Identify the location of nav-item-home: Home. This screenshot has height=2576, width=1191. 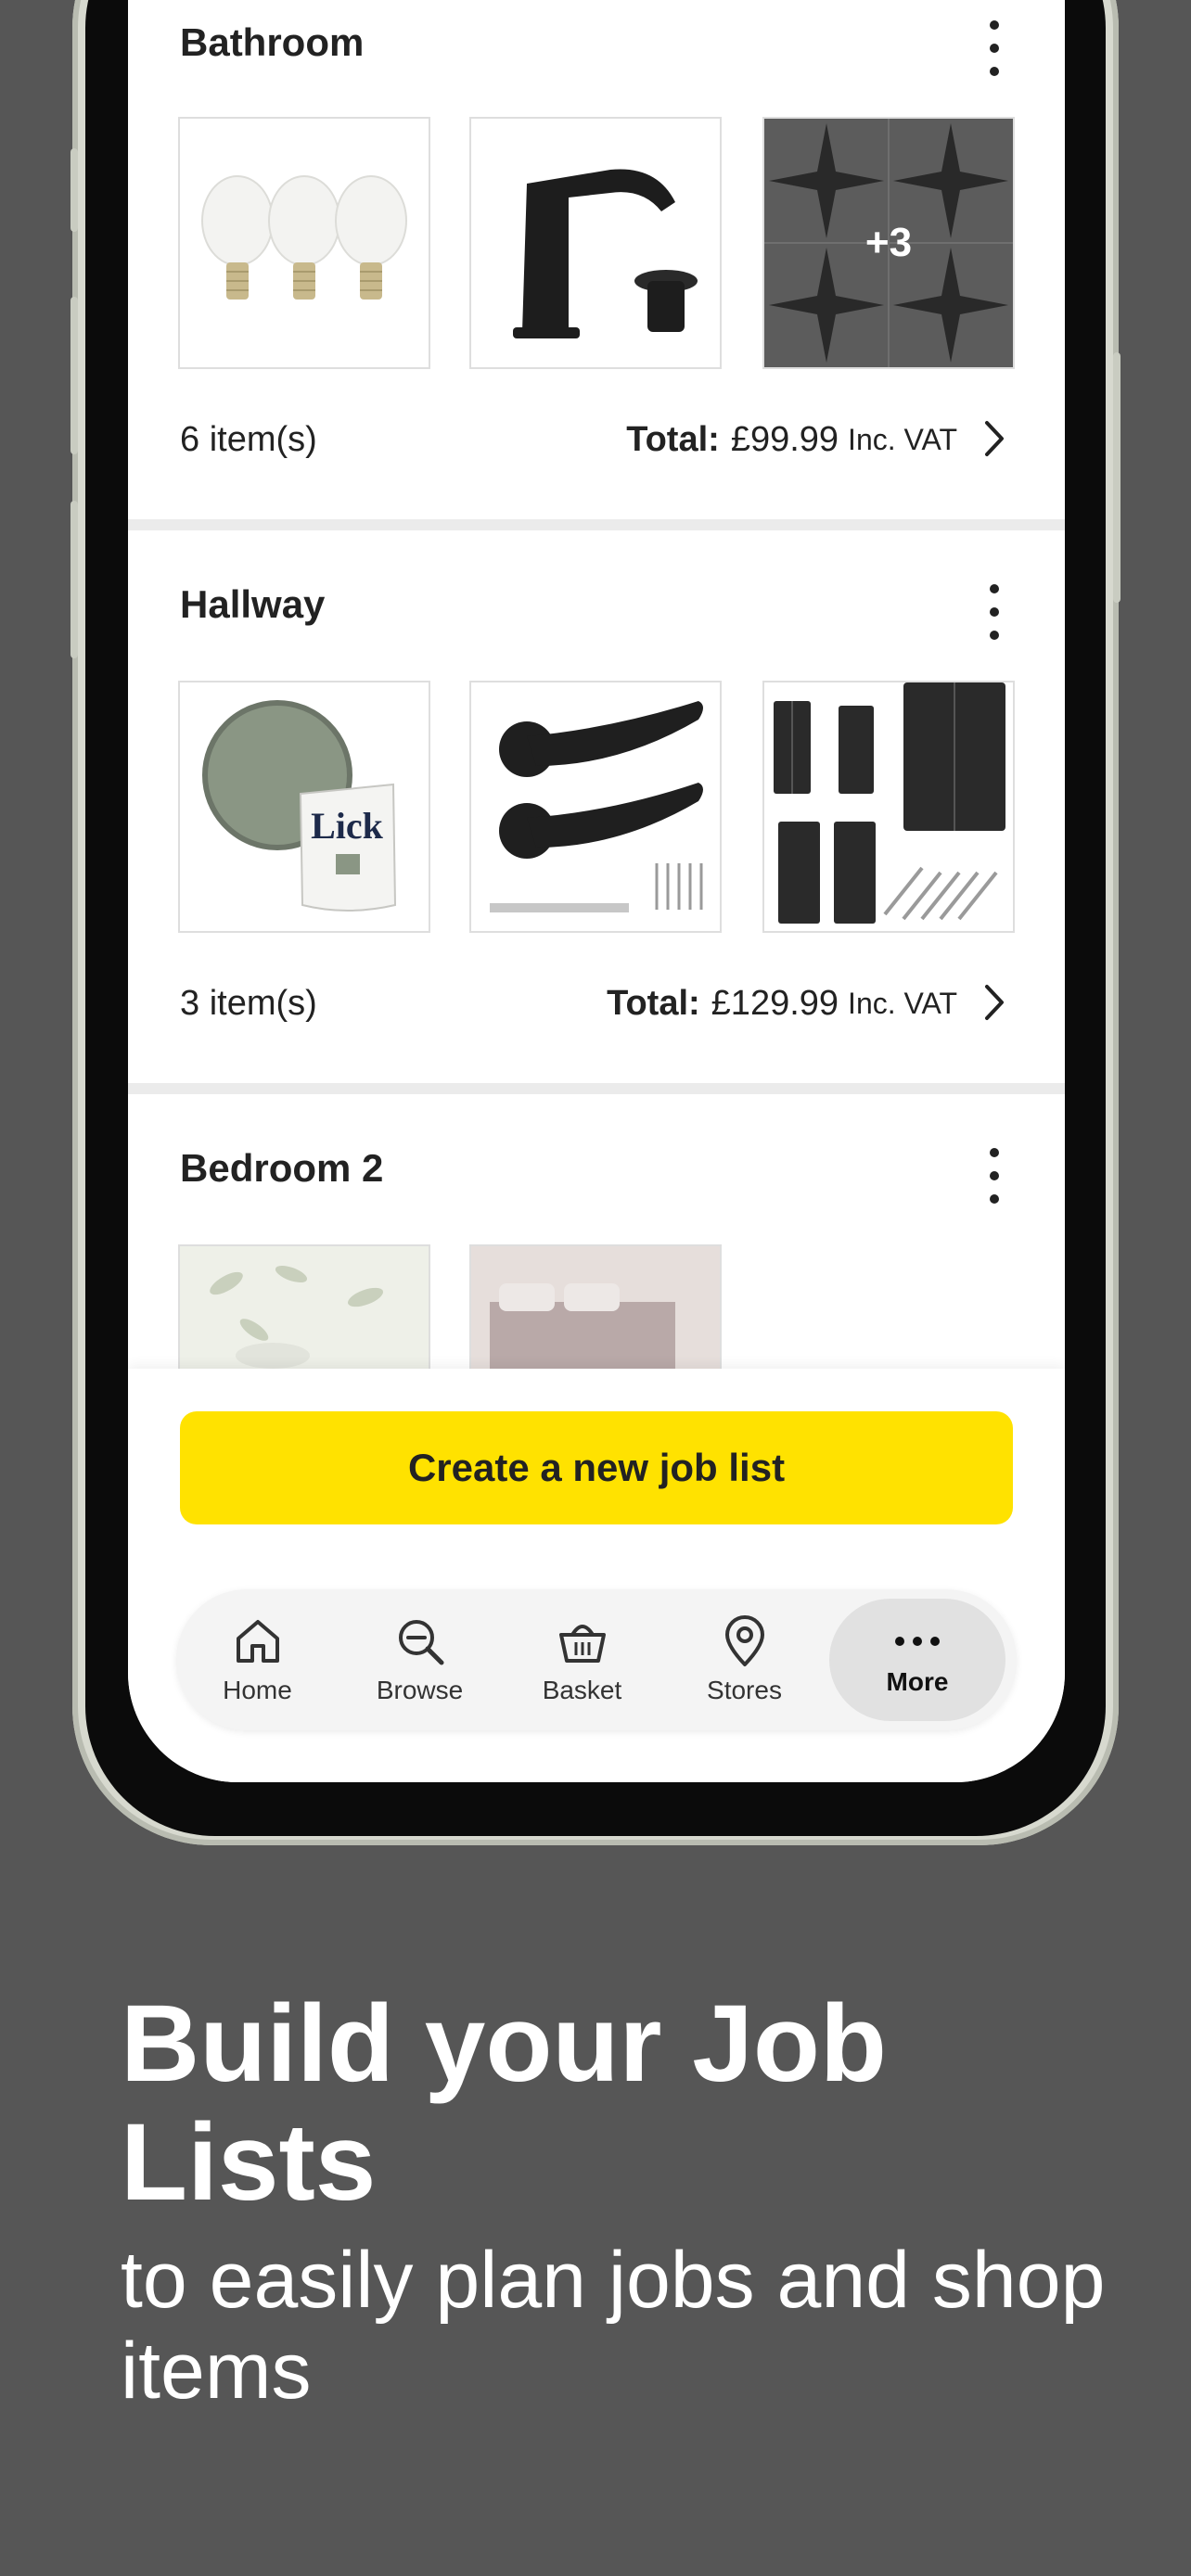
(257, 1659).